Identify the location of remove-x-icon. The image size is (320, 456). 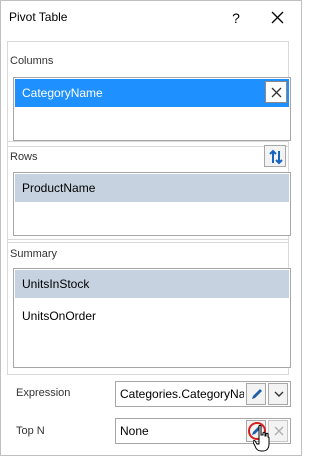
(276, 92).